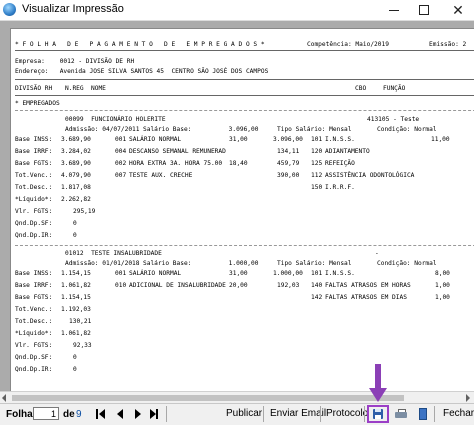 The height and width of the screenshot is (425, 474). Describe the element at coordinates (317, 163) in the screenshot. I see `desconto-code: 125` at that location.